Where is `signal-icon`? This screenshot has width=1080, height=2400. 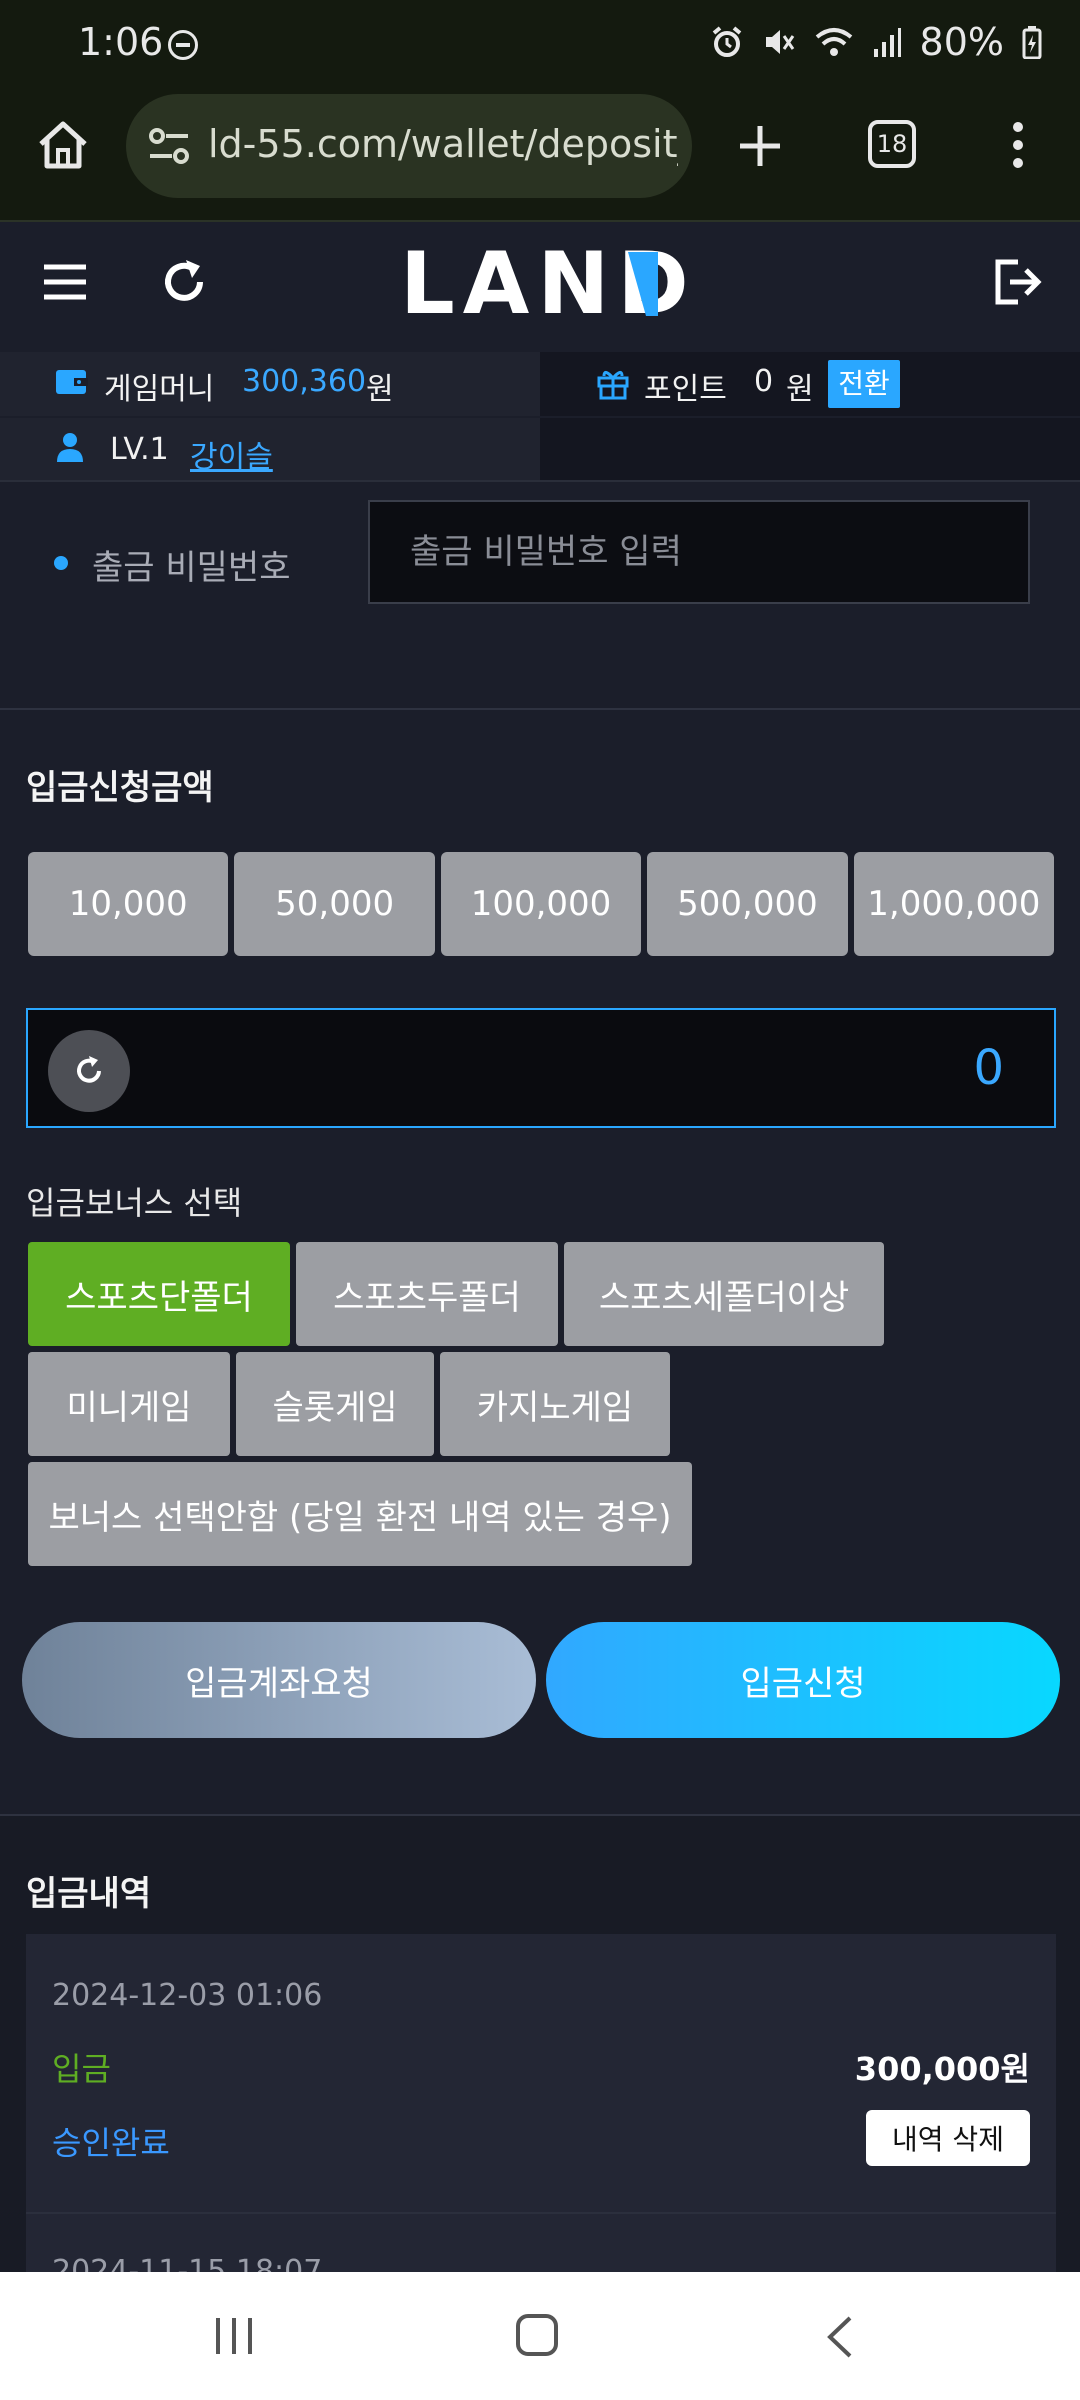 signal-icon is located at coordinates (887, 42).